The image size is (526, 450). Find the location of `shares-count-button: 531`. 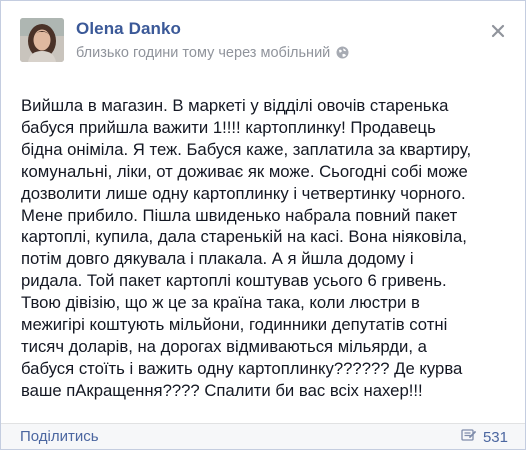

shares-count-button: 531 is located at coordinates (484, 437).